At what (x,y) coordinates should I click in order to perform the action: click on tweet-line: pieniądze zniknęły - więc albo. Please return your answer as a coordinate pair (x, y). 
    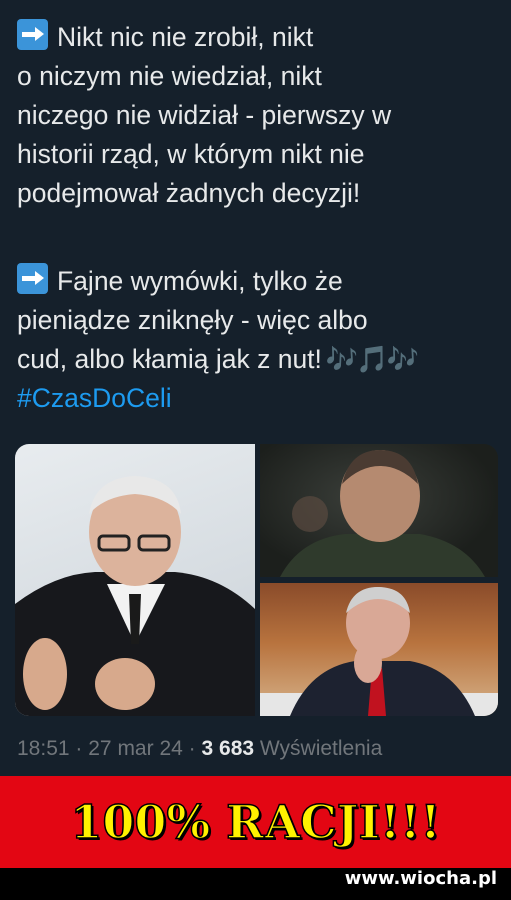
    Looking at the image, I should click on (192, 320).